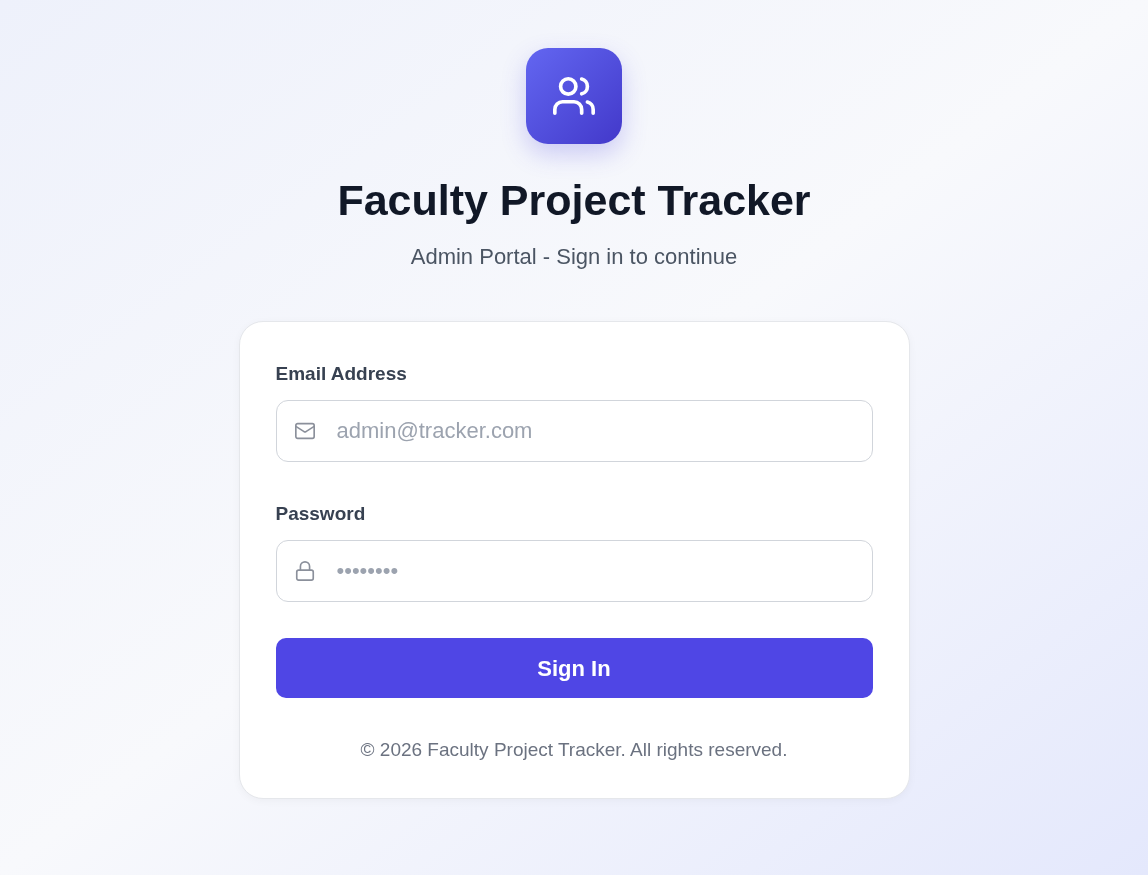  I want to click on subtitle: Admin Portal - Sign in to continue, so click(574, 257).